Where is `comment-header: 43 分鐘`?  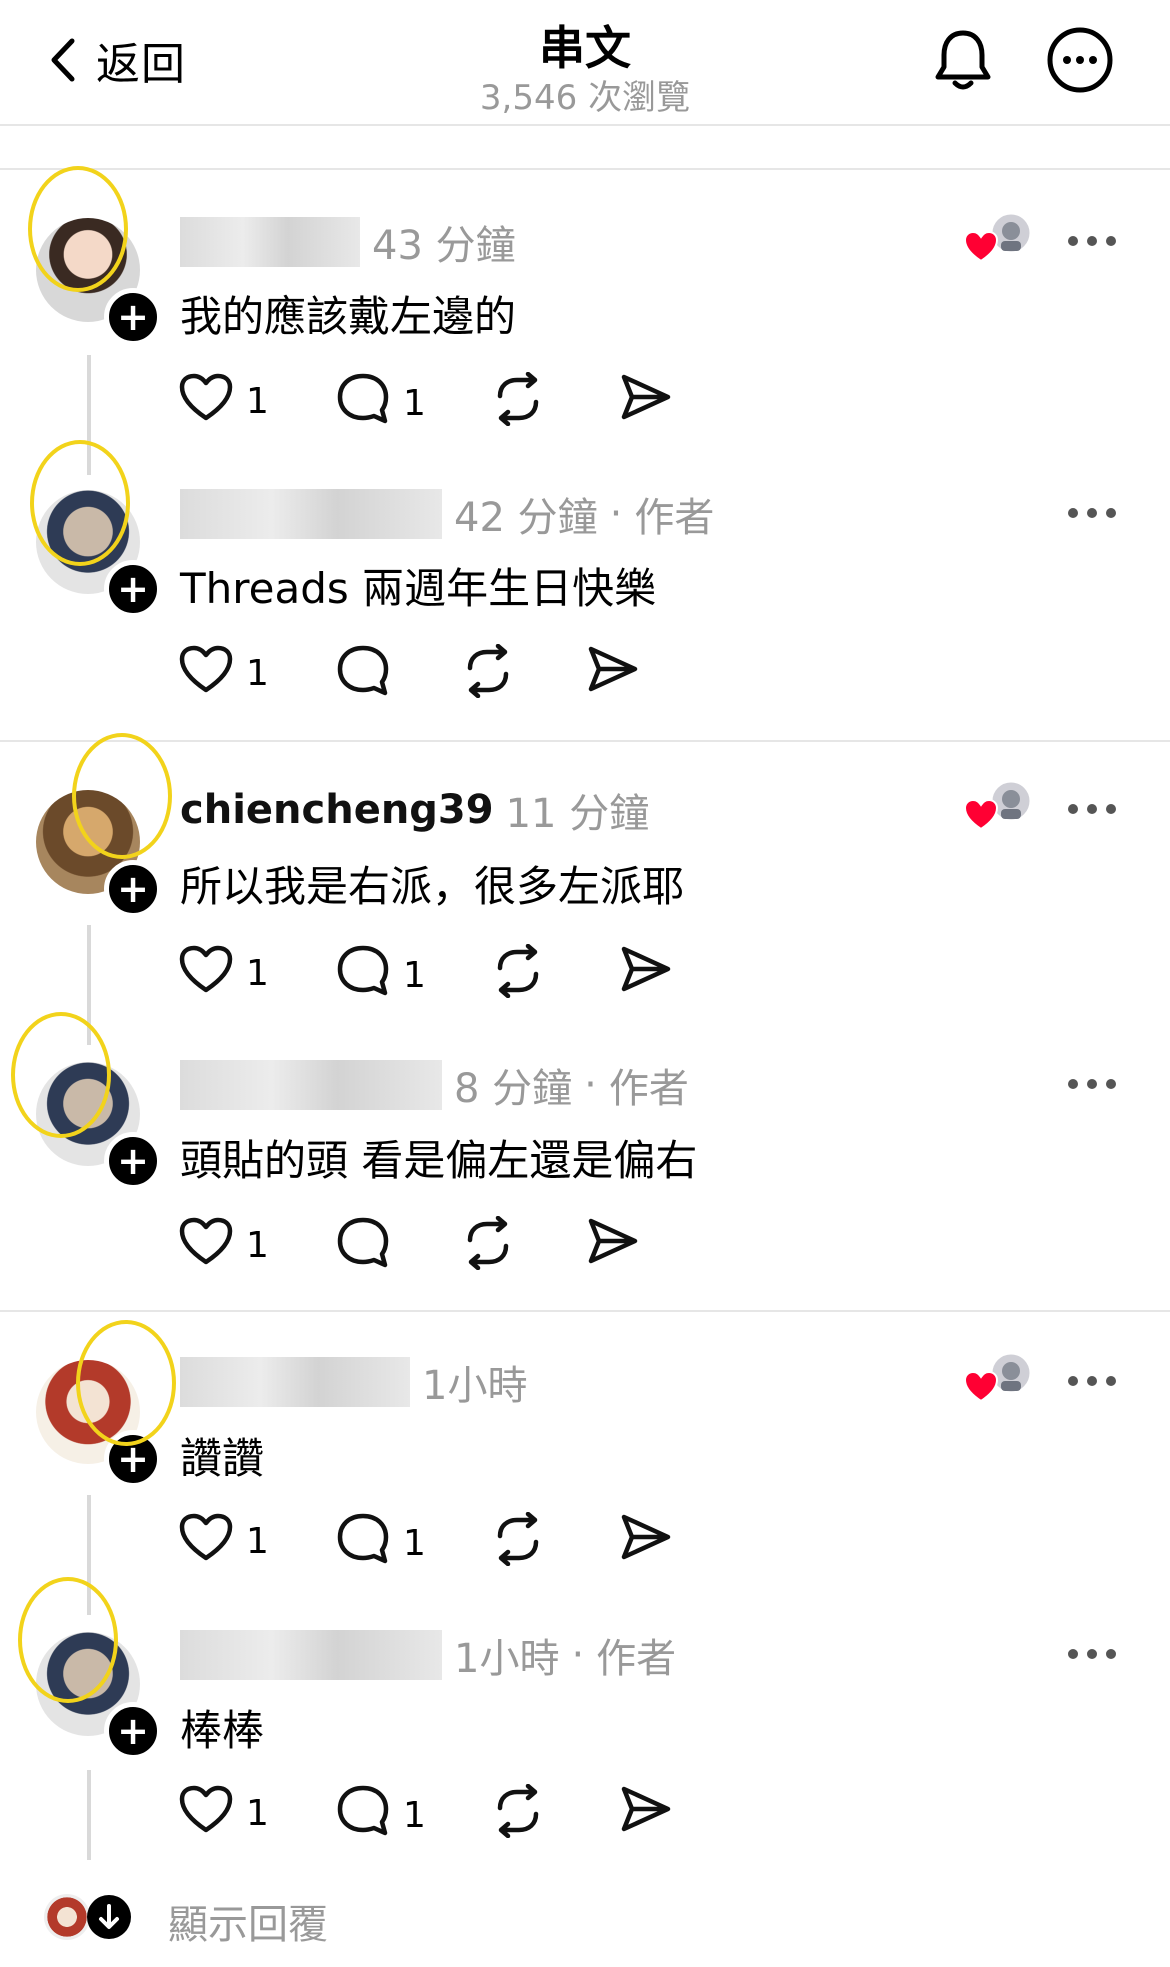
comment-header: 43 分鐘 is located at coordinates (348, 243).